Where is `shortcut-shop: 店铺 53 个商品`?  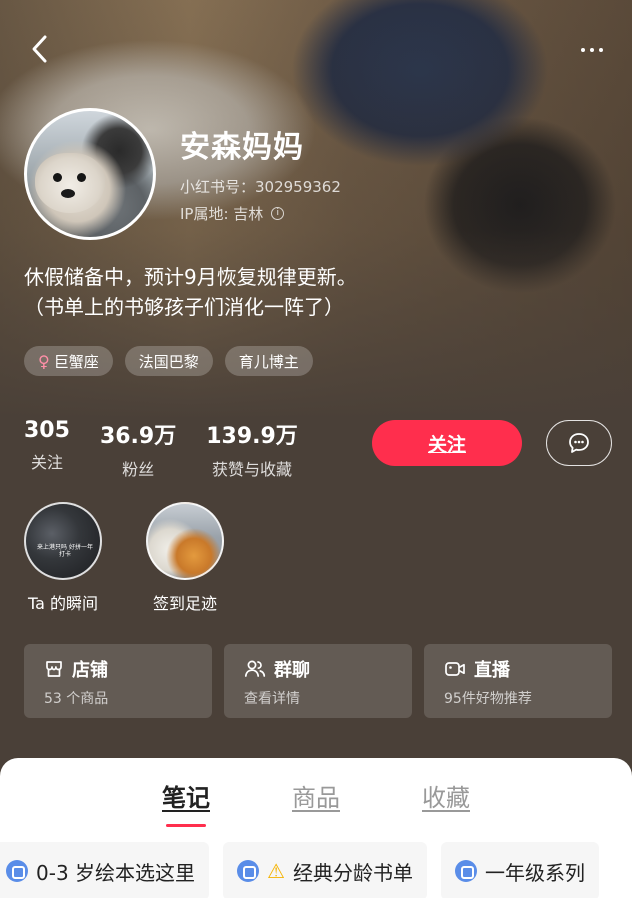
shortcut-shop: 店铺 53 个商品 is located at coordinates (118, 681).